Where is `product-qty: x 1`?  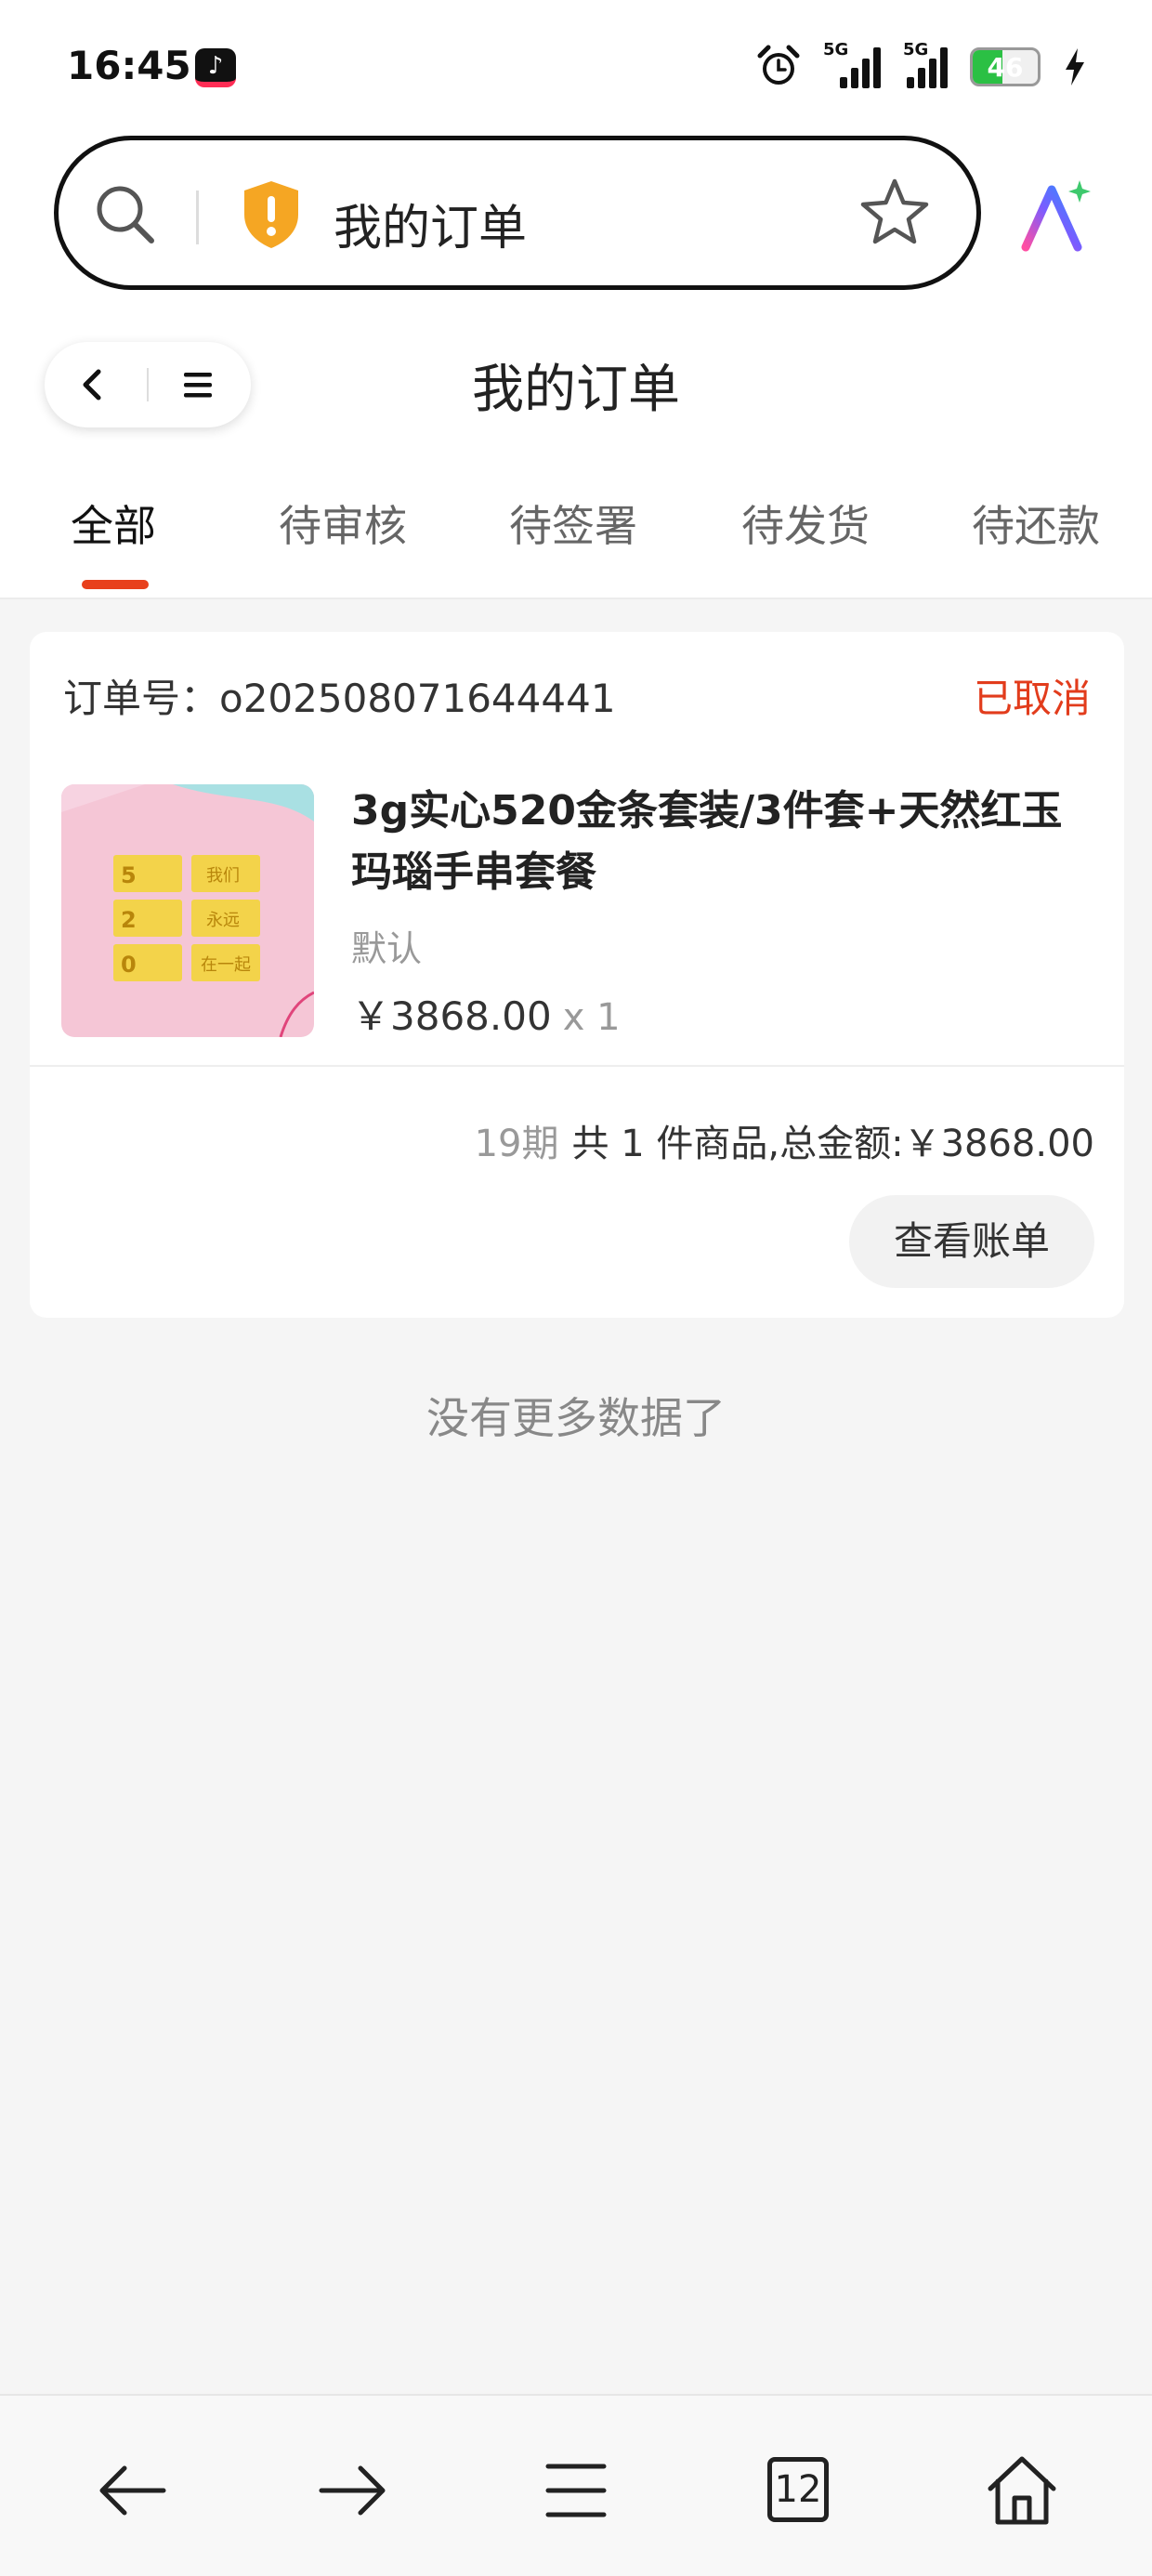
product-qty: x 1 is located at coordinates (591, 1017).